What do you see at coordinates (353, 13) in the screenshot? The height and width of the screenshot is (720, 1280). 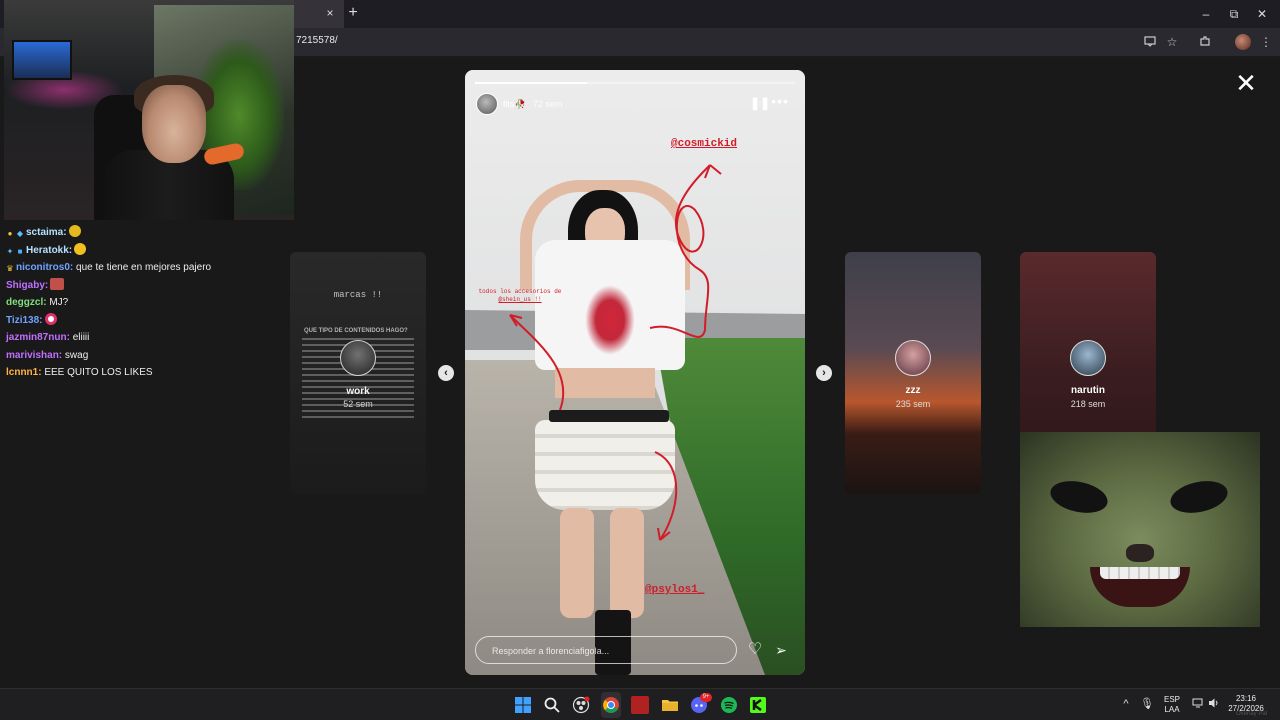 I see `new-tab-button: +` at bounding box center [353, 13].